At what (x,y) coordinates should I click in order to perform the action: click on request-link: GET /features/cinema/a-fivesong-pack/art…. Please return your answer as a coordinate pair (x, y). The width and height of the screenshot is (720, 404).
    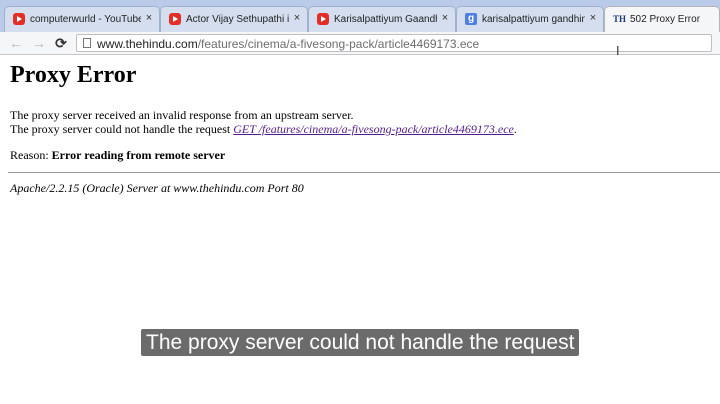
    Looking at the image, I should click on (373, 129).